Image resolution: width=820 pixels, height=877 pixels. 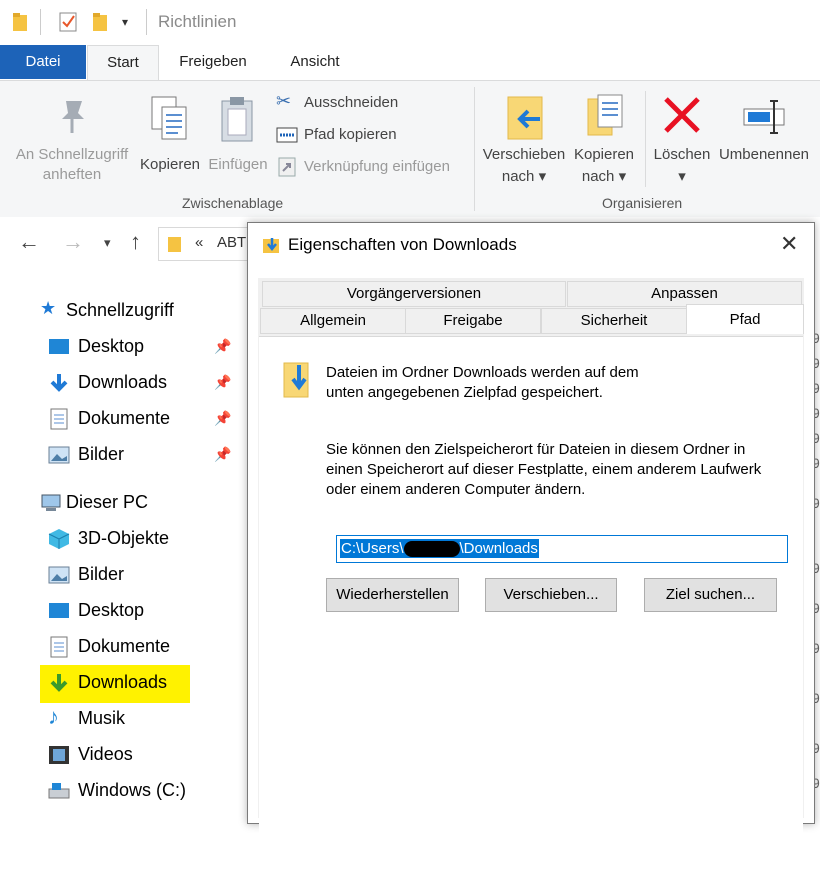 What do you see at coordinates (682, 176) in the screenshot?
I see `delete-dropdown-icon: ▾` at bounding box center [682, 176].